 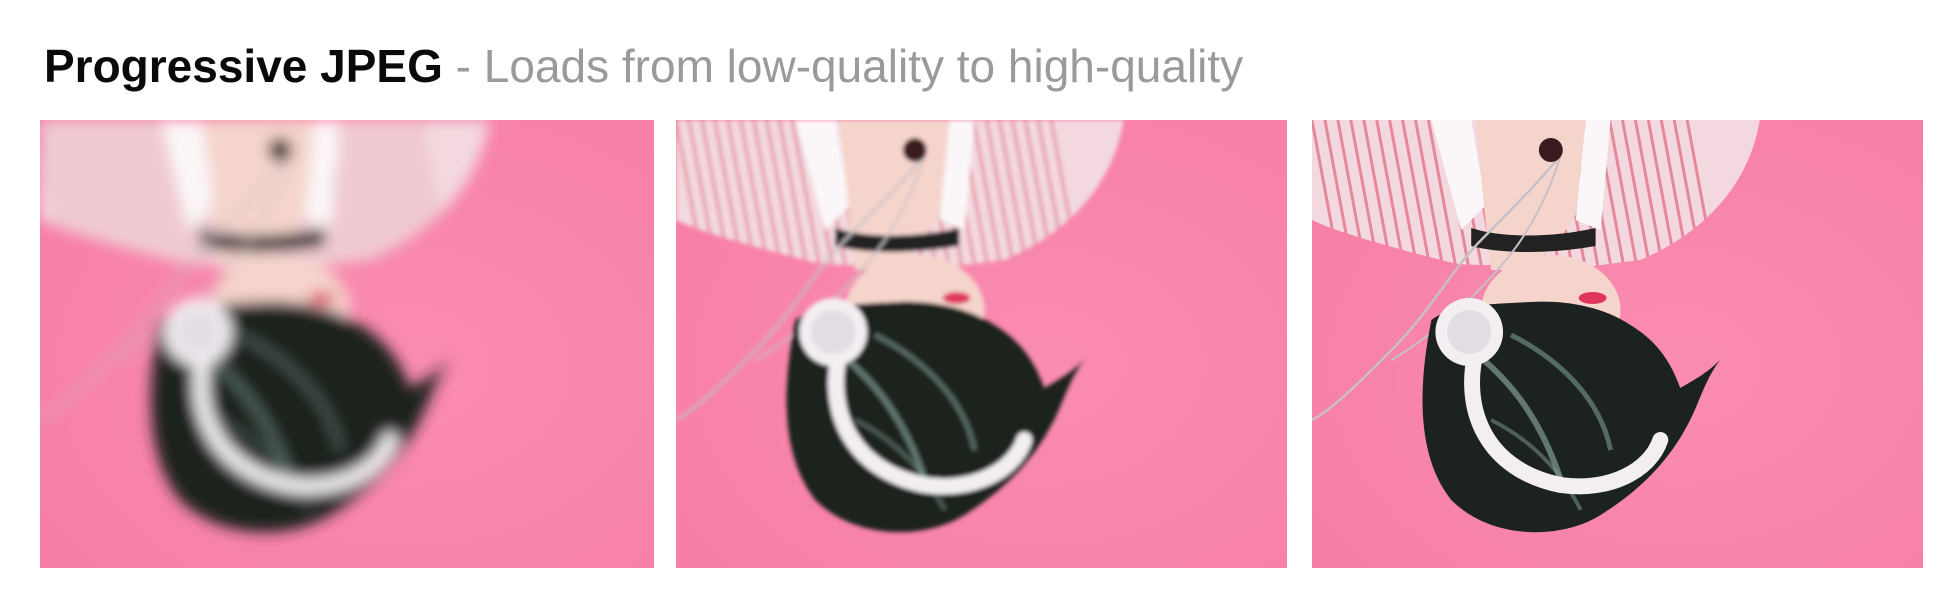 I want to click on heading-subtitle: Loads from low-quality to high-quality, so click(x=863, y=66).